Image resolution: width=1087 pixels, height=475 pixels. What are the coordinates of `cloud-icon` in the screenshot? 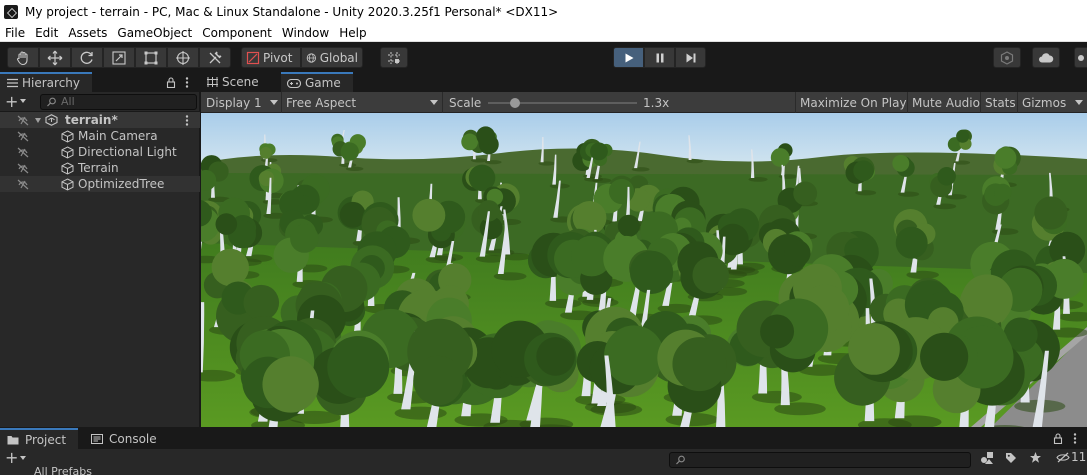 It's located at (1046, 57).